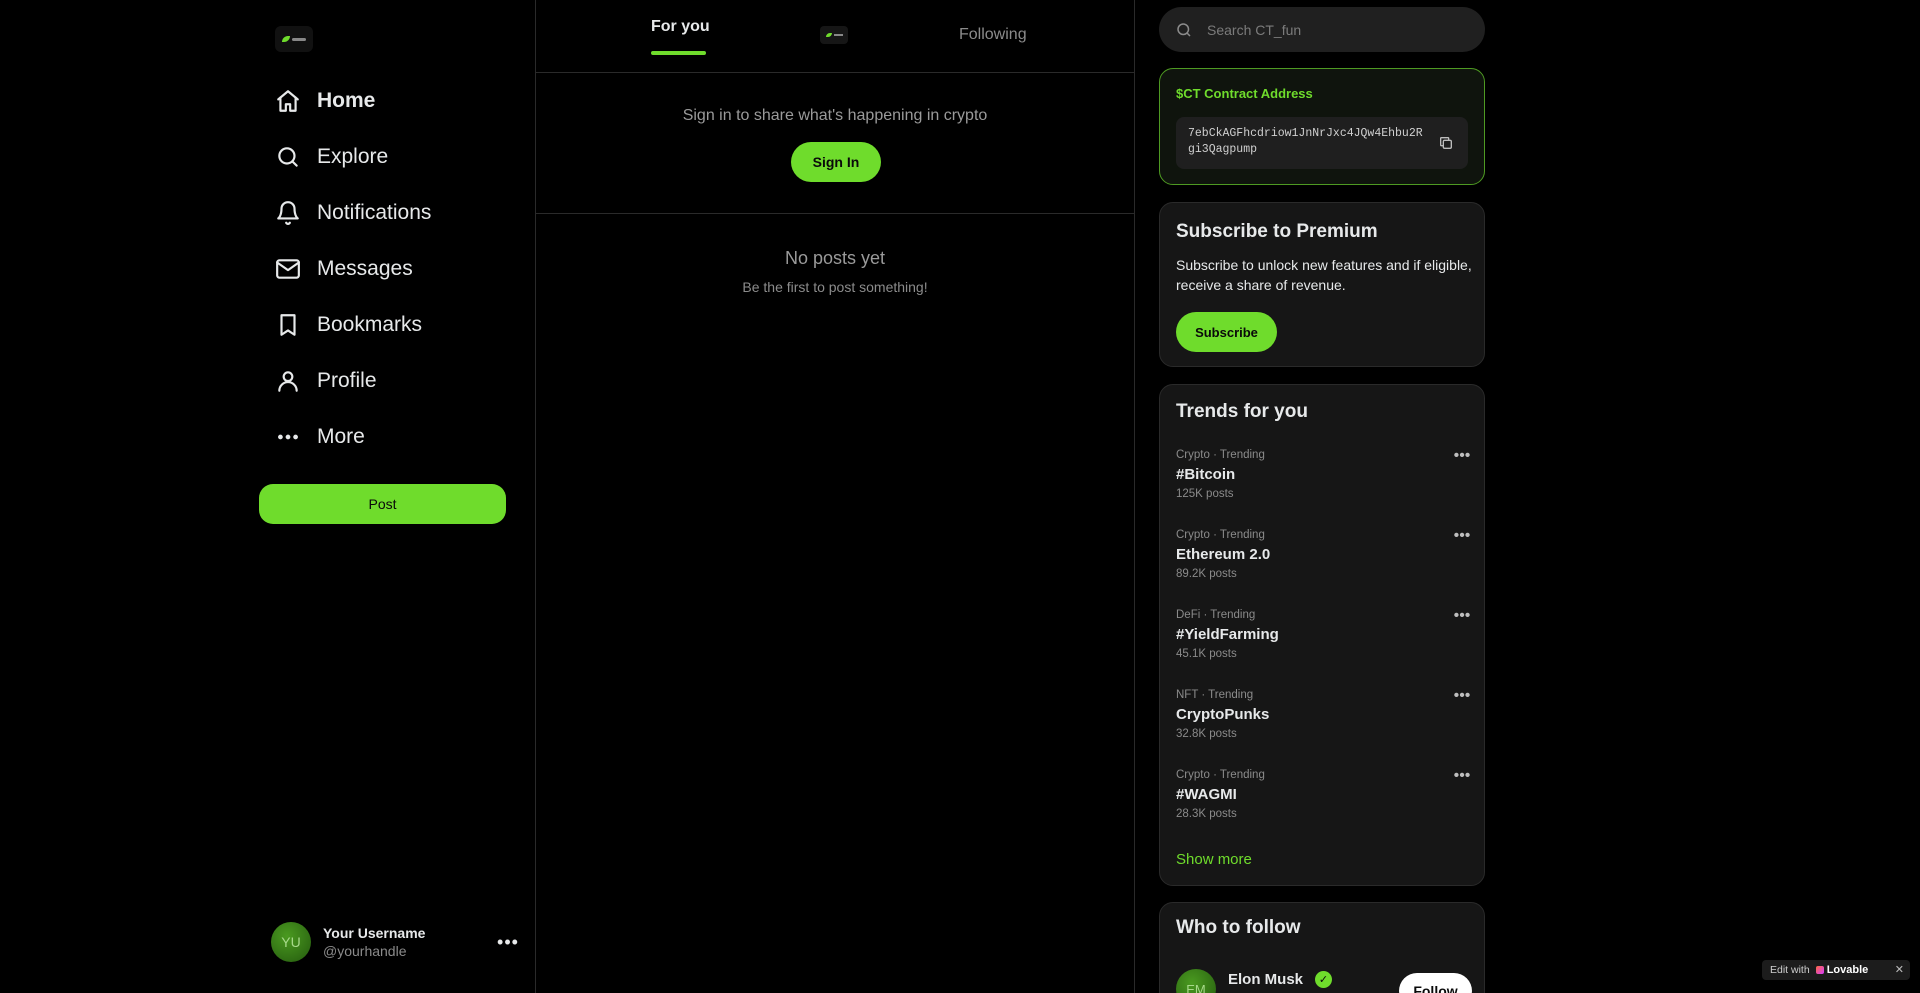  I want to click on nav-item-profile: Profile, so click(353, 381).